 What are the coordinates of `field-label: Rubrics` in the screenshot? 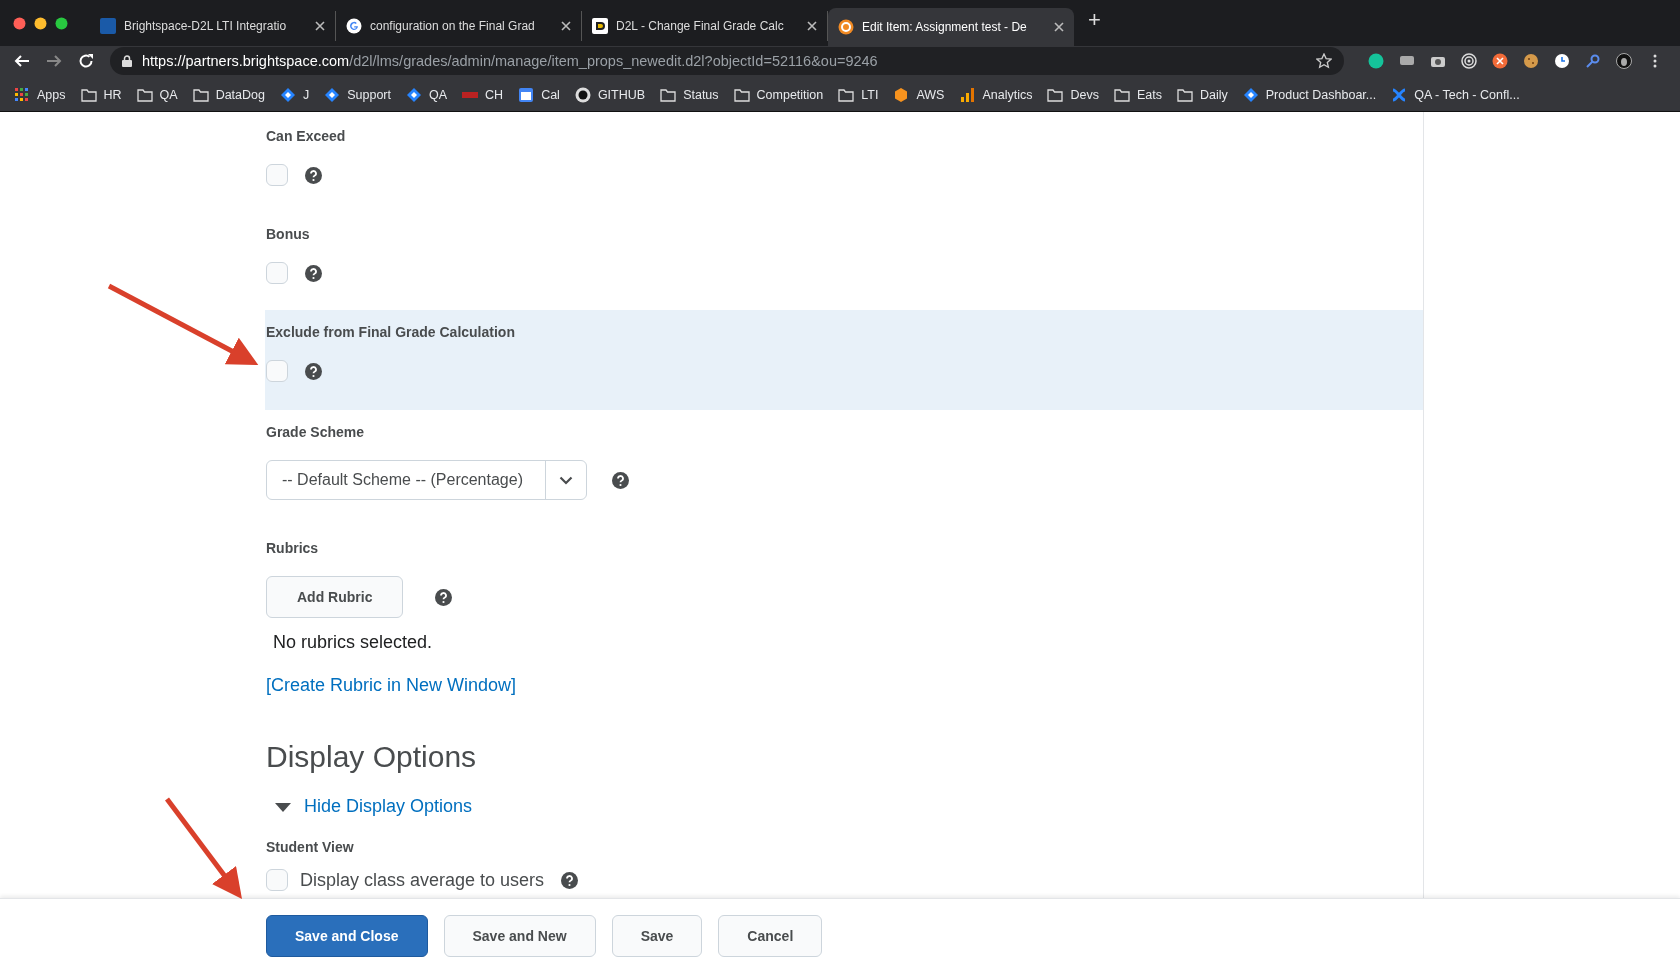 It's located at (293, 548).